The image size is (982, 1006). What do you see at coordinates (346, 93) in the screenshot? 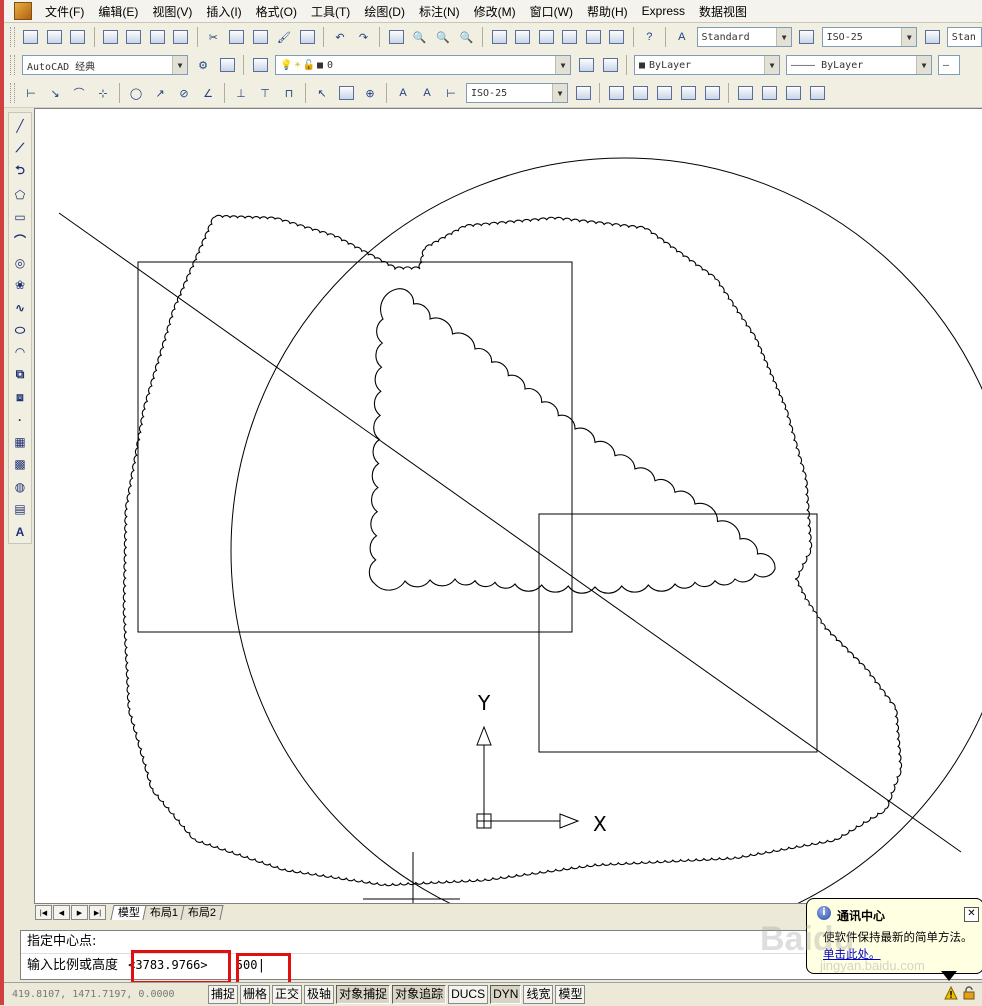
I see `tolerance-icon` at bounding box center [346, 93].